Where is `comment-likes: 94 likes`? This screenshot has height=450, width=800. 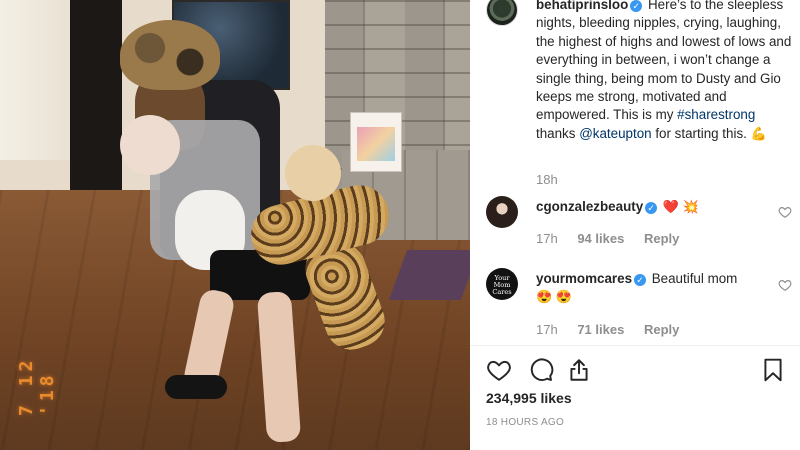
comment-likes: 94 likes is located at coordinates (600, 238).